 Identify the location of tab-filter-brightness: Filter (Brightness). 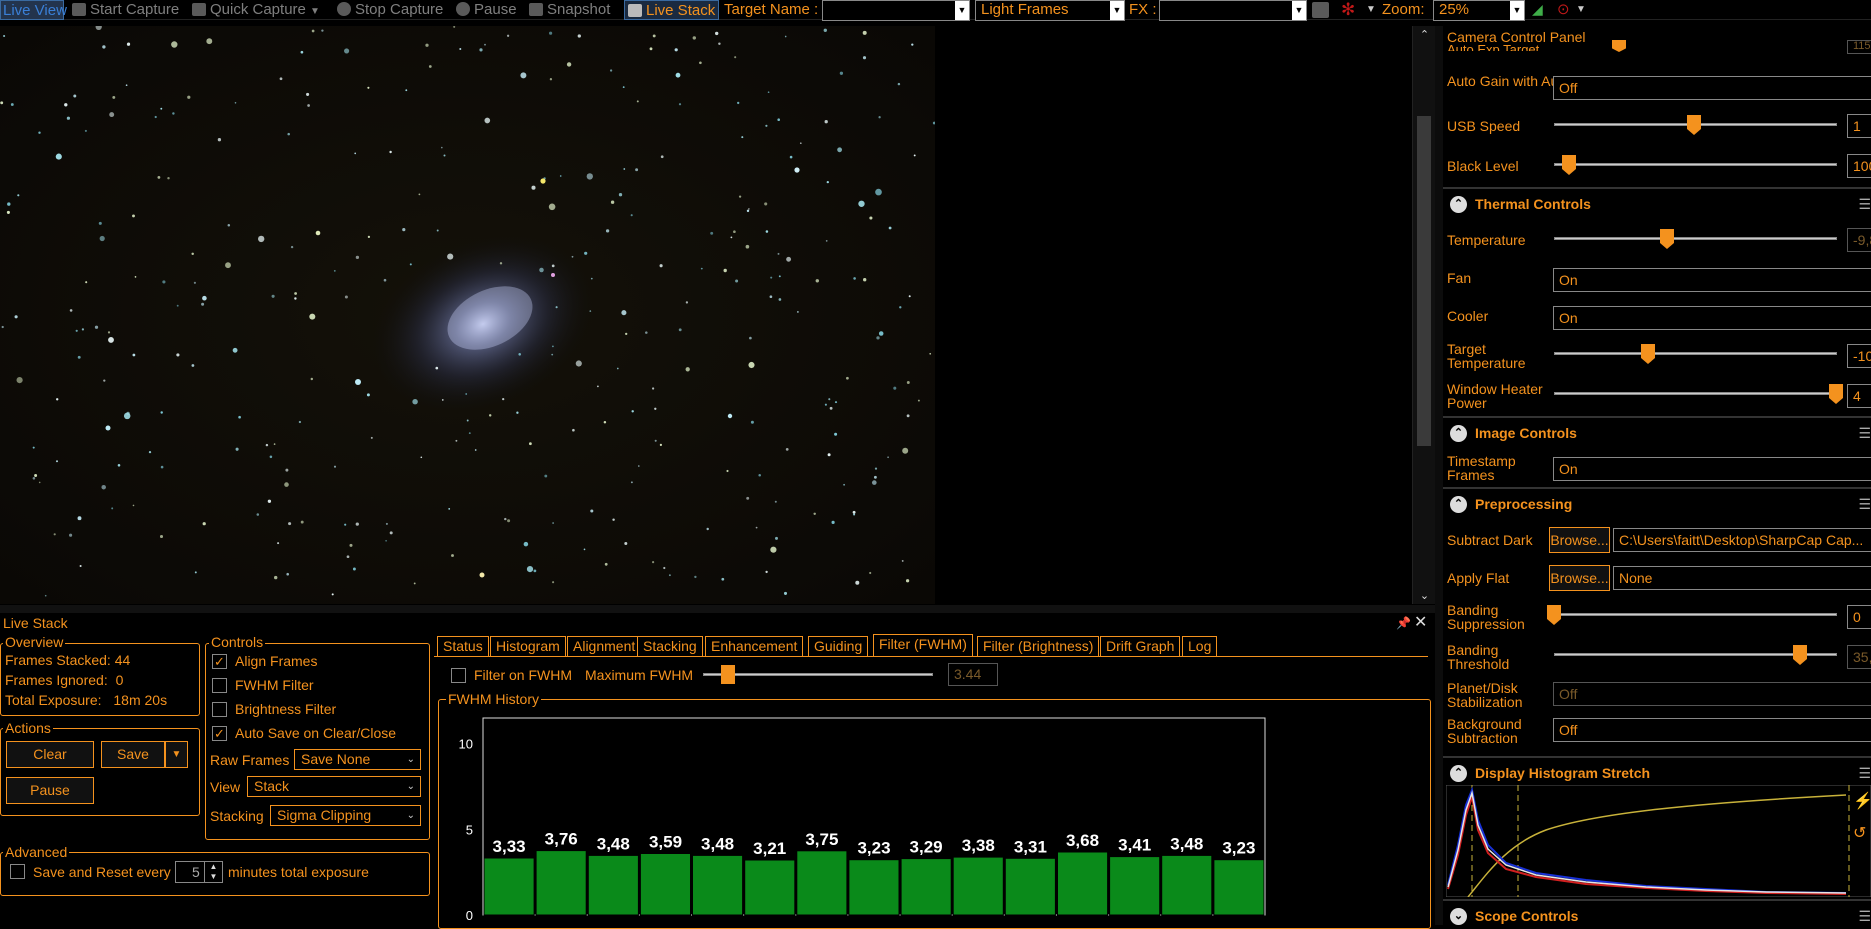
(1038, 646).